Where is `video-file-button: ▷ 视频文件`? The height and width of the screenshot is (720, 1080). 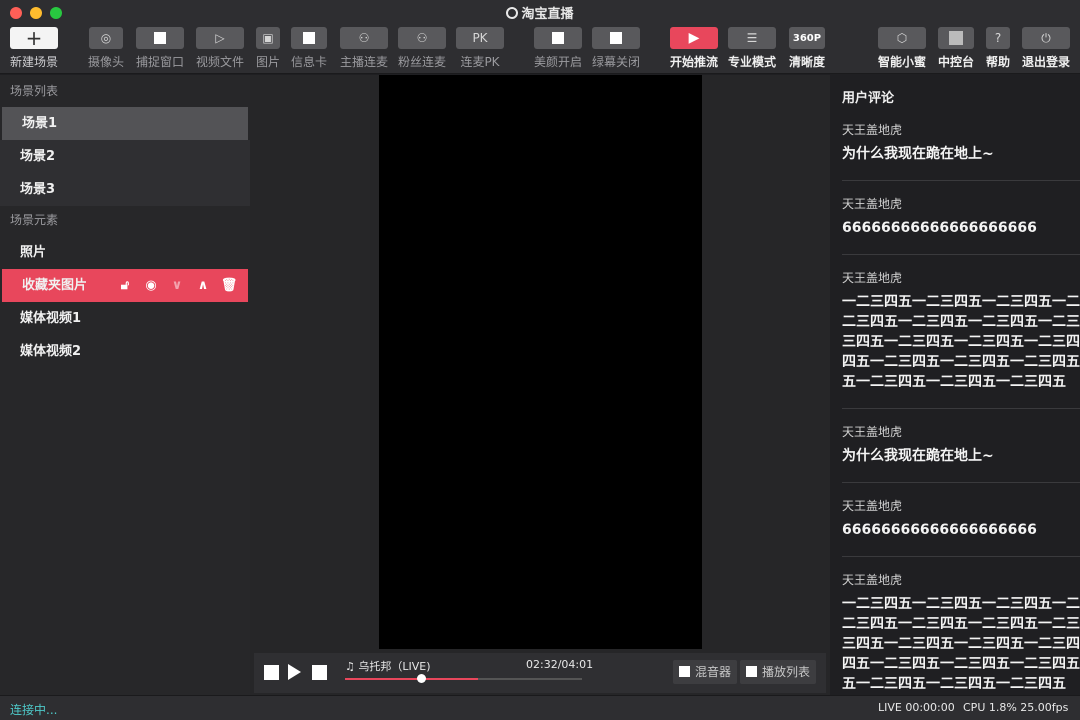
video-file-button: ▷ 视频文件 is located at coordinates (220, 48).